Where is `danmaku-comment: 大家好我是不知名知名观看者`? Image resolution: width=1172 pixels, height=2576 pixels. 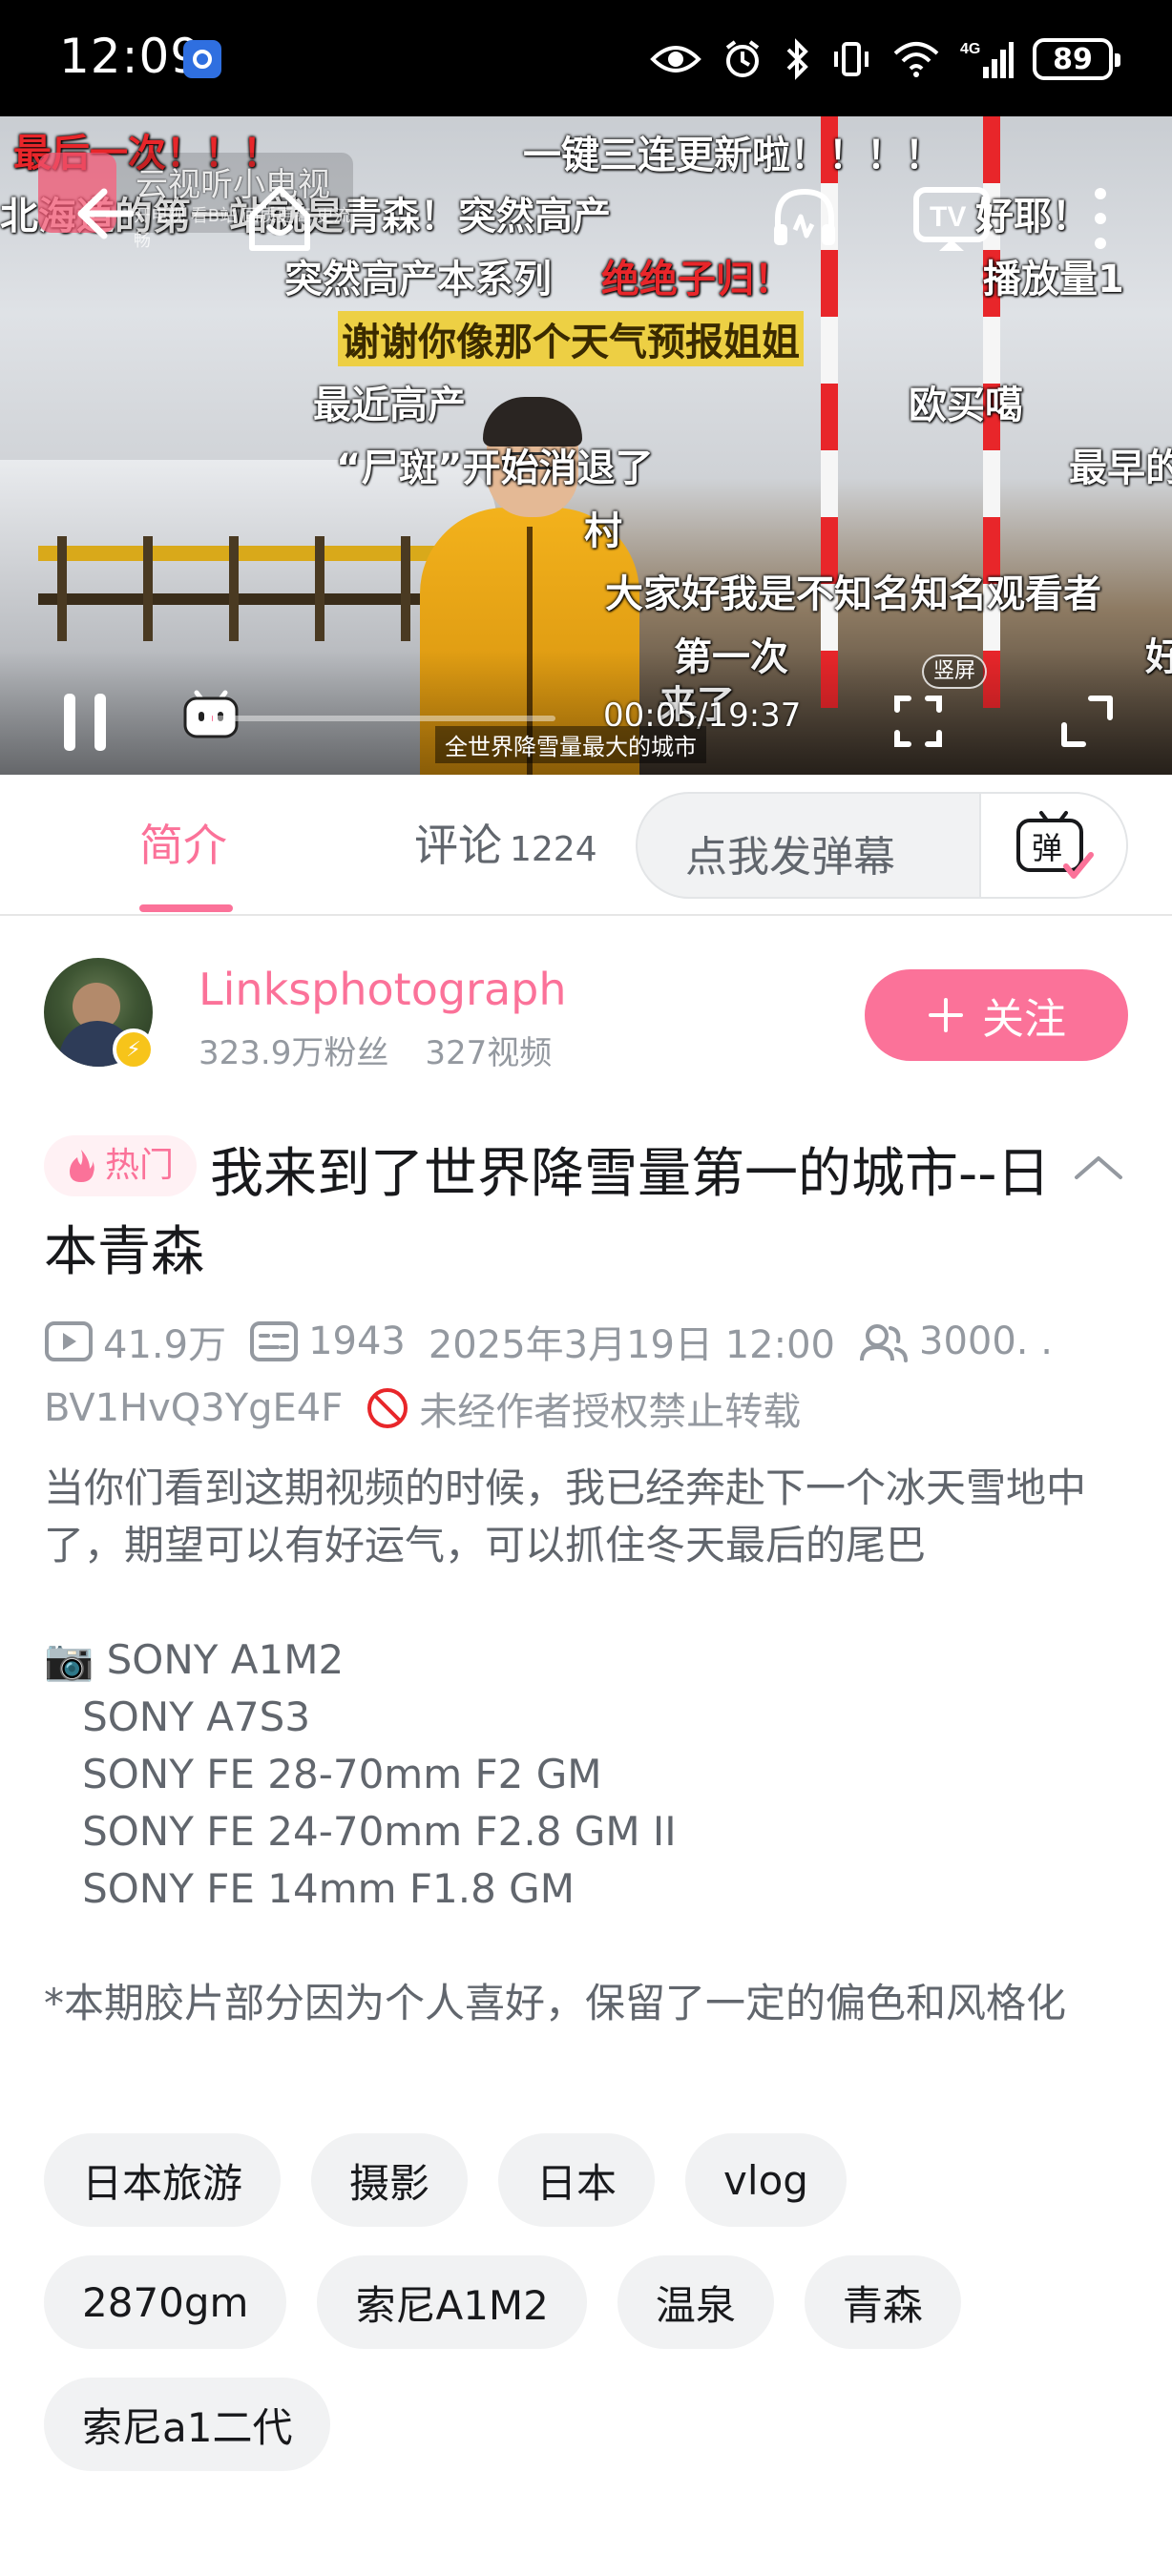
danmaku-comment: 大家好我是不知名知名观看者 is located at coordinates (853, 594).